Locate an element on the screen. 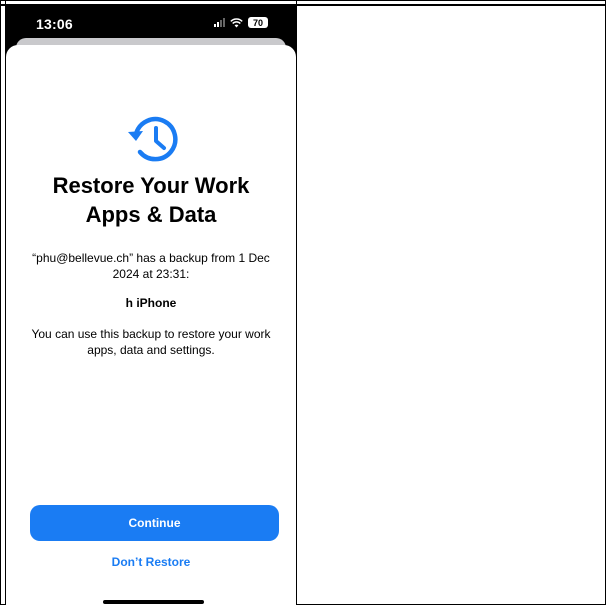 The width and height of the screenshot is (606, 605). dont-restore-button: Don’t Restore is located at coordinates (151, 562).